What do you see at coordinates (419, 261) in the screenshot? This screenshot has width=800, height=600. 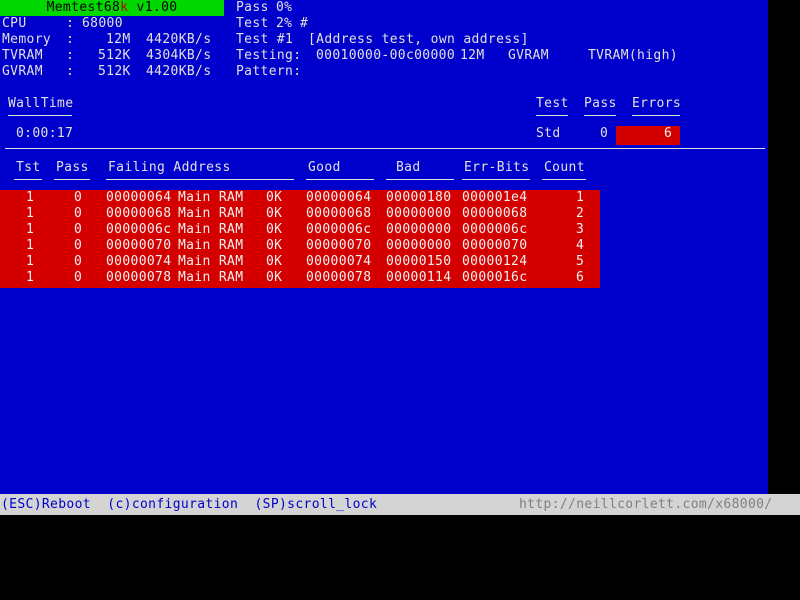 I see `row-bad: 00000150` at bounding box center [419, 261].